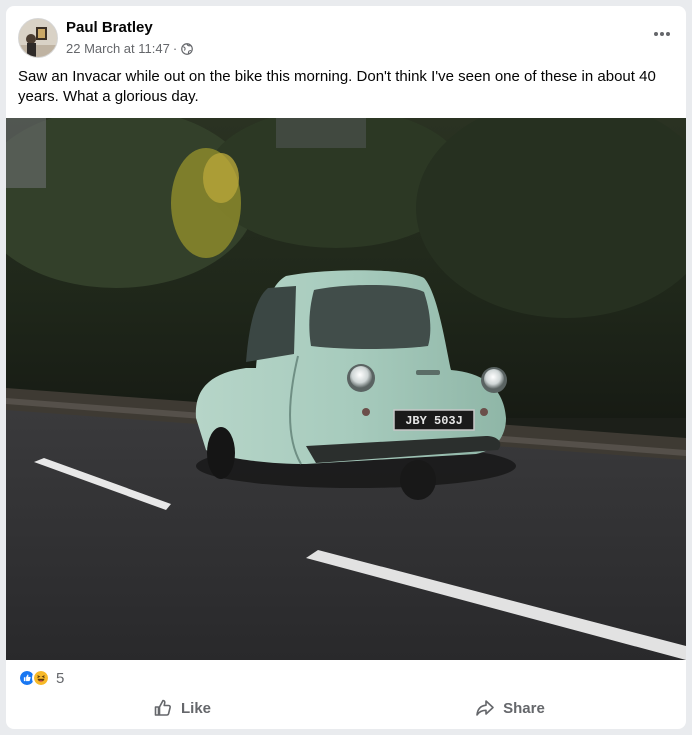 This screenshot has width=692, height=735. I want to click on globe-icon, so click(187, 48).